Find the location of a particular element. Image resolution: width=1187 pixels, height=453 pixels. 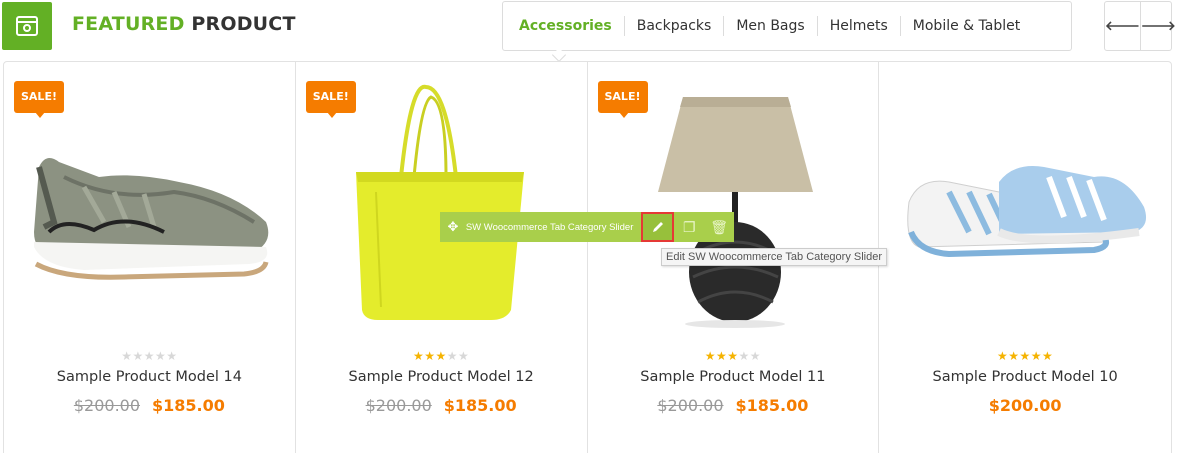

product-name: Sample Product Model 10 is located at coordinates (1025, 377).